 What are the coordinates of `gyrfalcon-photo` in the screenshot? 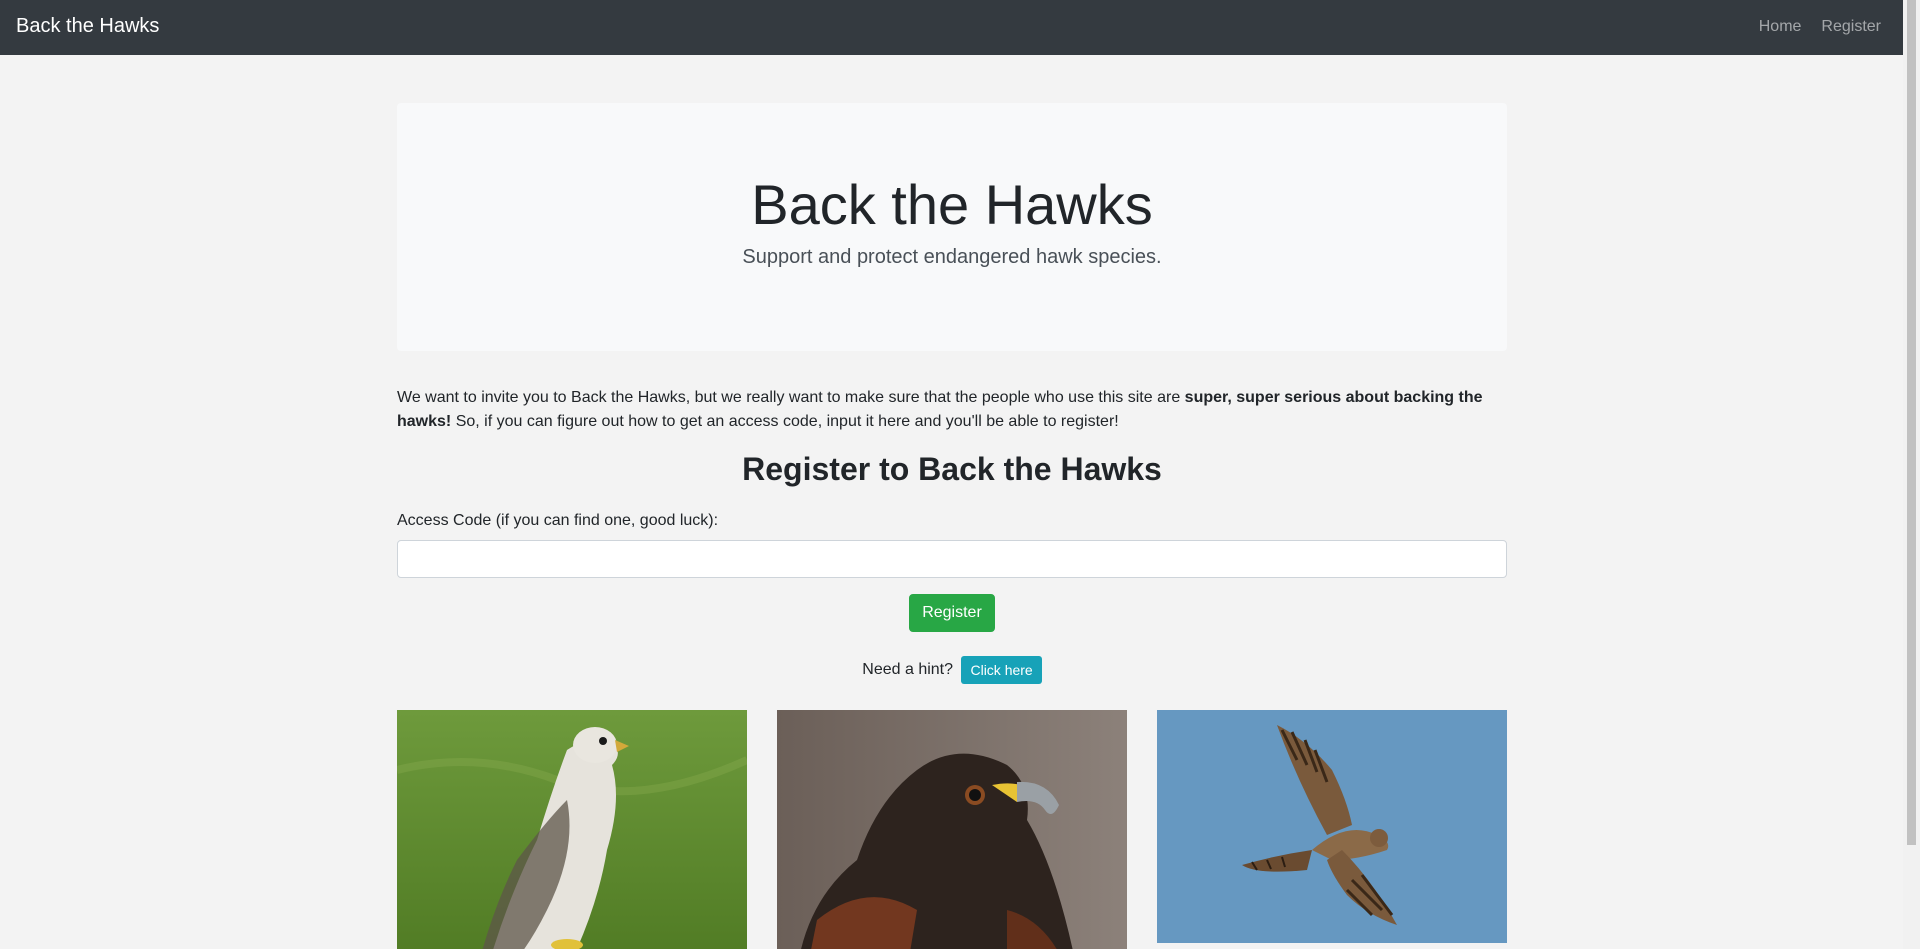 It's located at (572, 829).